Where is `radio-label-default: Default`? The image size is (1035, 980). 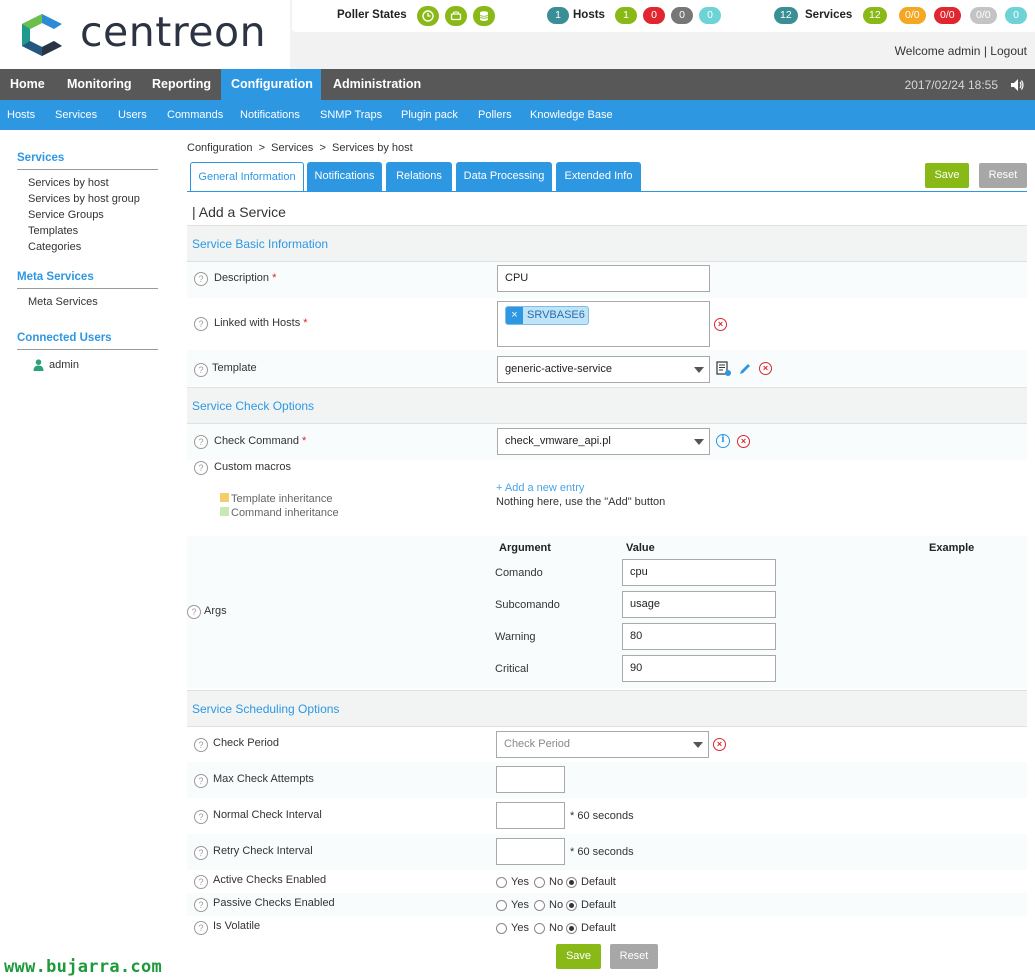
radio-label-default: Default is located at coordinates (598, 928).